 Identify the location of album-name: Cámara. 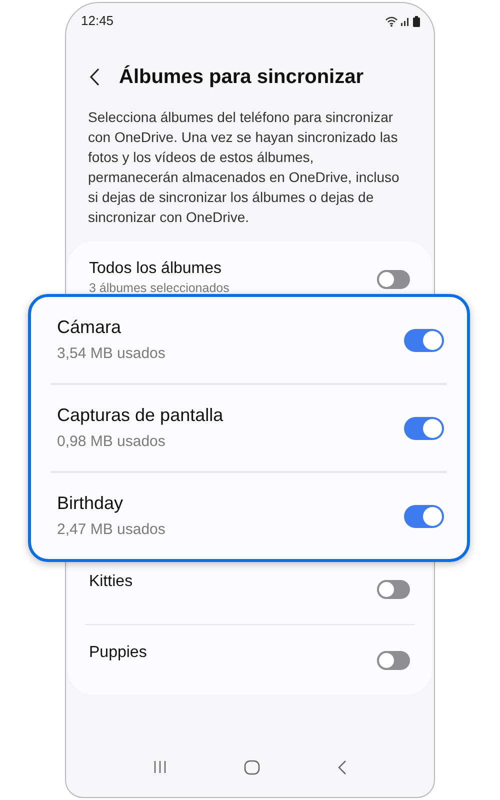
(89, 327).